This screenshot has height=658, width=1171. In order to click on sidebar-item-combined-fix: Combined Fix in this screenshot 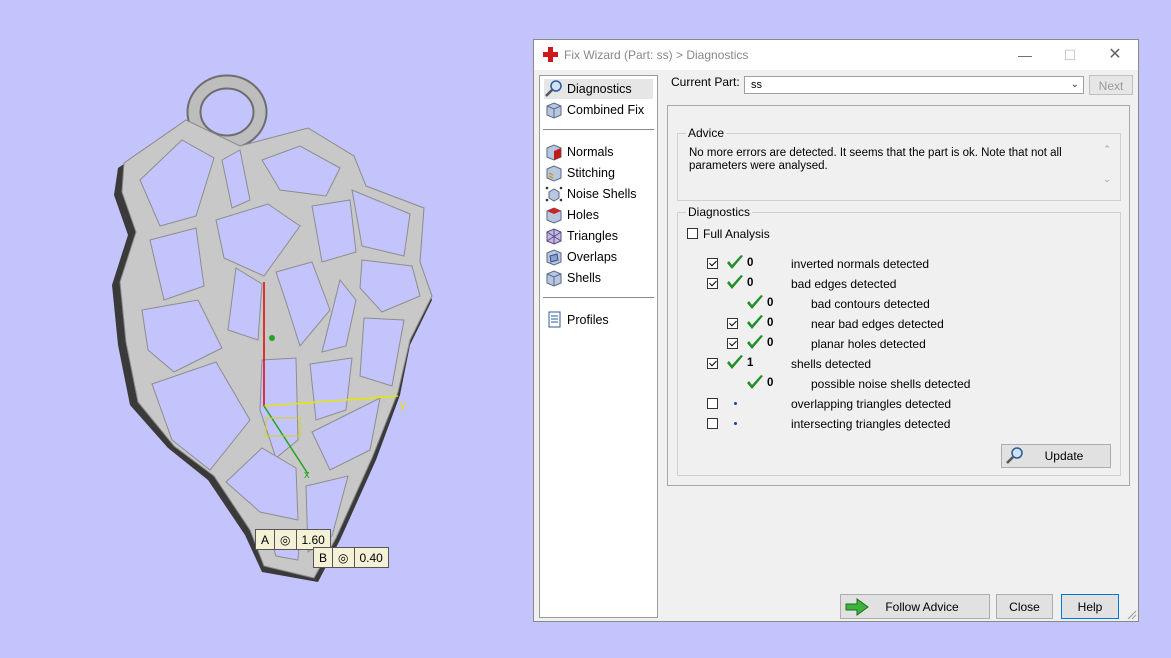, I will do `click(594, 110)`.